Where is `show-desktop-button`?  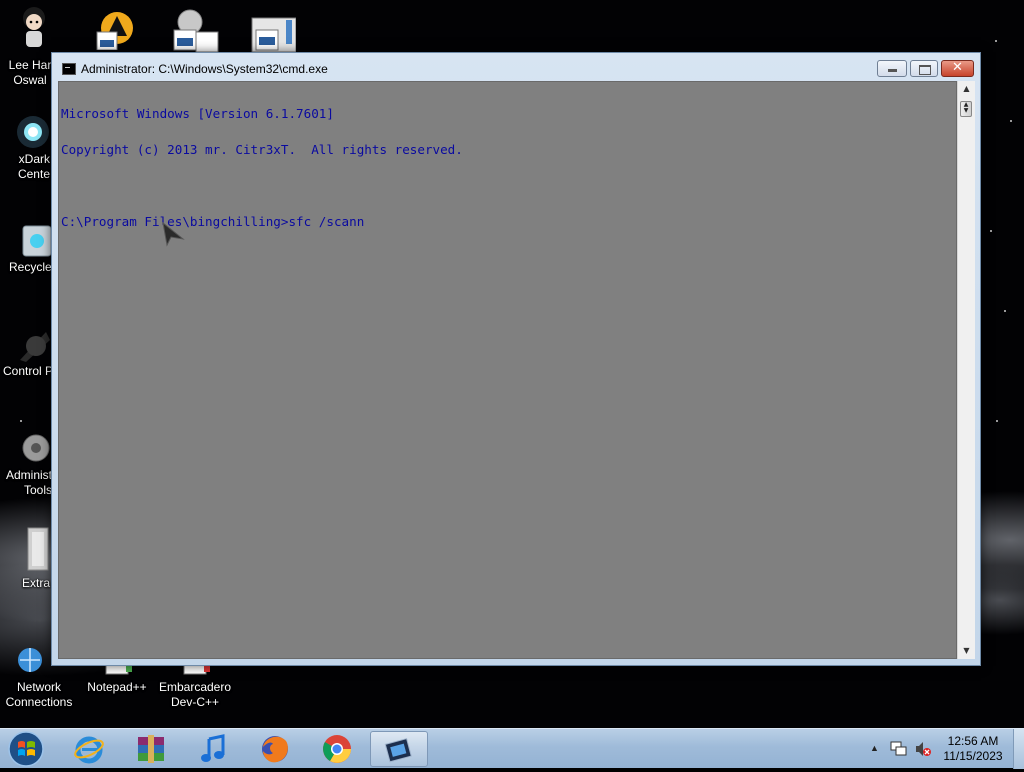 show-desktop-button is located at coordinates (1018, 749).